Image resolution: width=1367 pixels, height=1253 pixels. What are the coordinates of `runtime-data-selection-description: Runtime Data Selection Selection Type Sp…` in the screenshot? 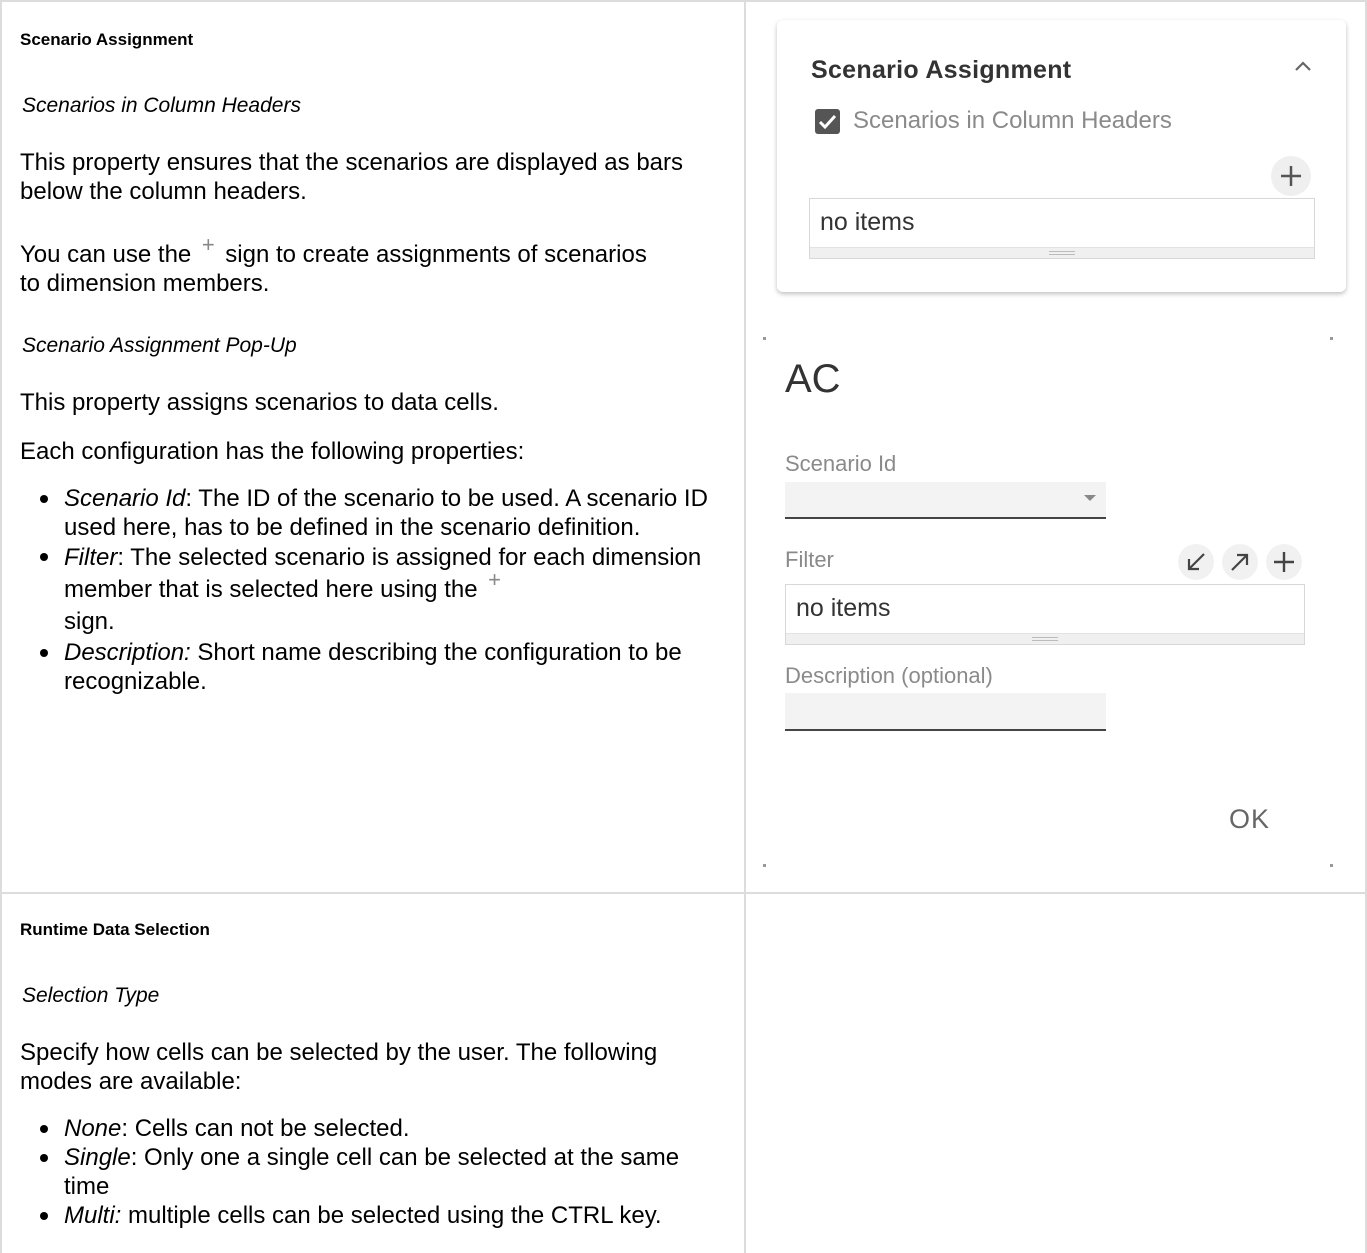 It's located at (375, 1075).